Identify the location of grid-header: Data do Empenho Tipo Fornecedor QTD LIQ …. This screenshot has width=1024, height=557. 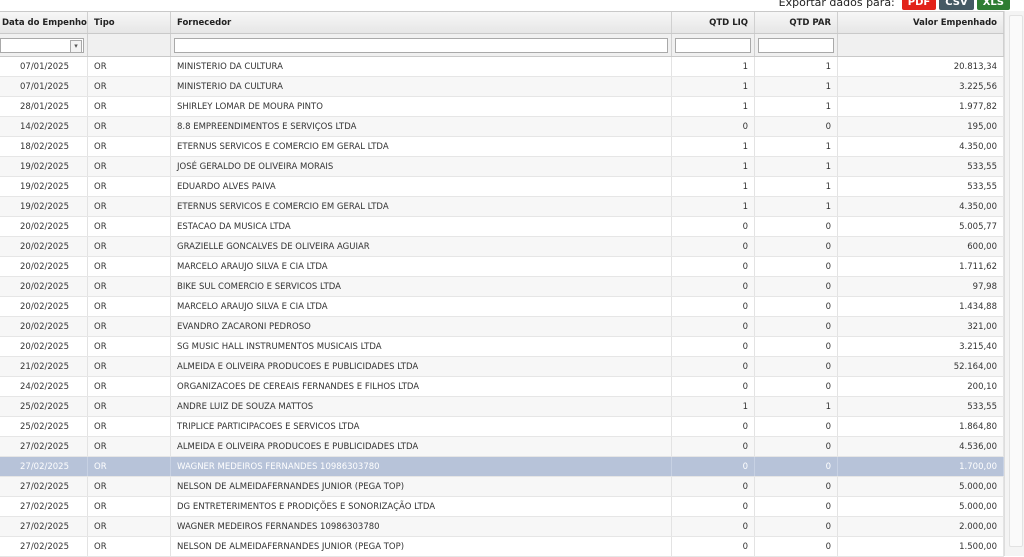
(502, 23).